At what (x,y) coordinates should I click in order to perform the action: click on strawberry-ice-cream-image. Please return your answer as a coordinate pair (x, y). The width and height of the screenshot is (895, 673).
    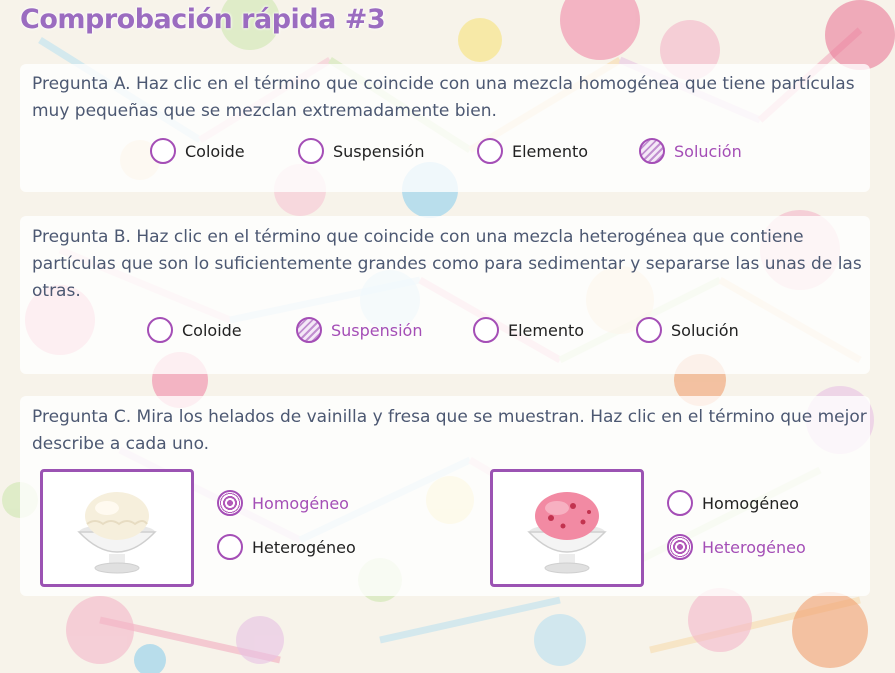
    Looking at the image, I should click on (567, 528).